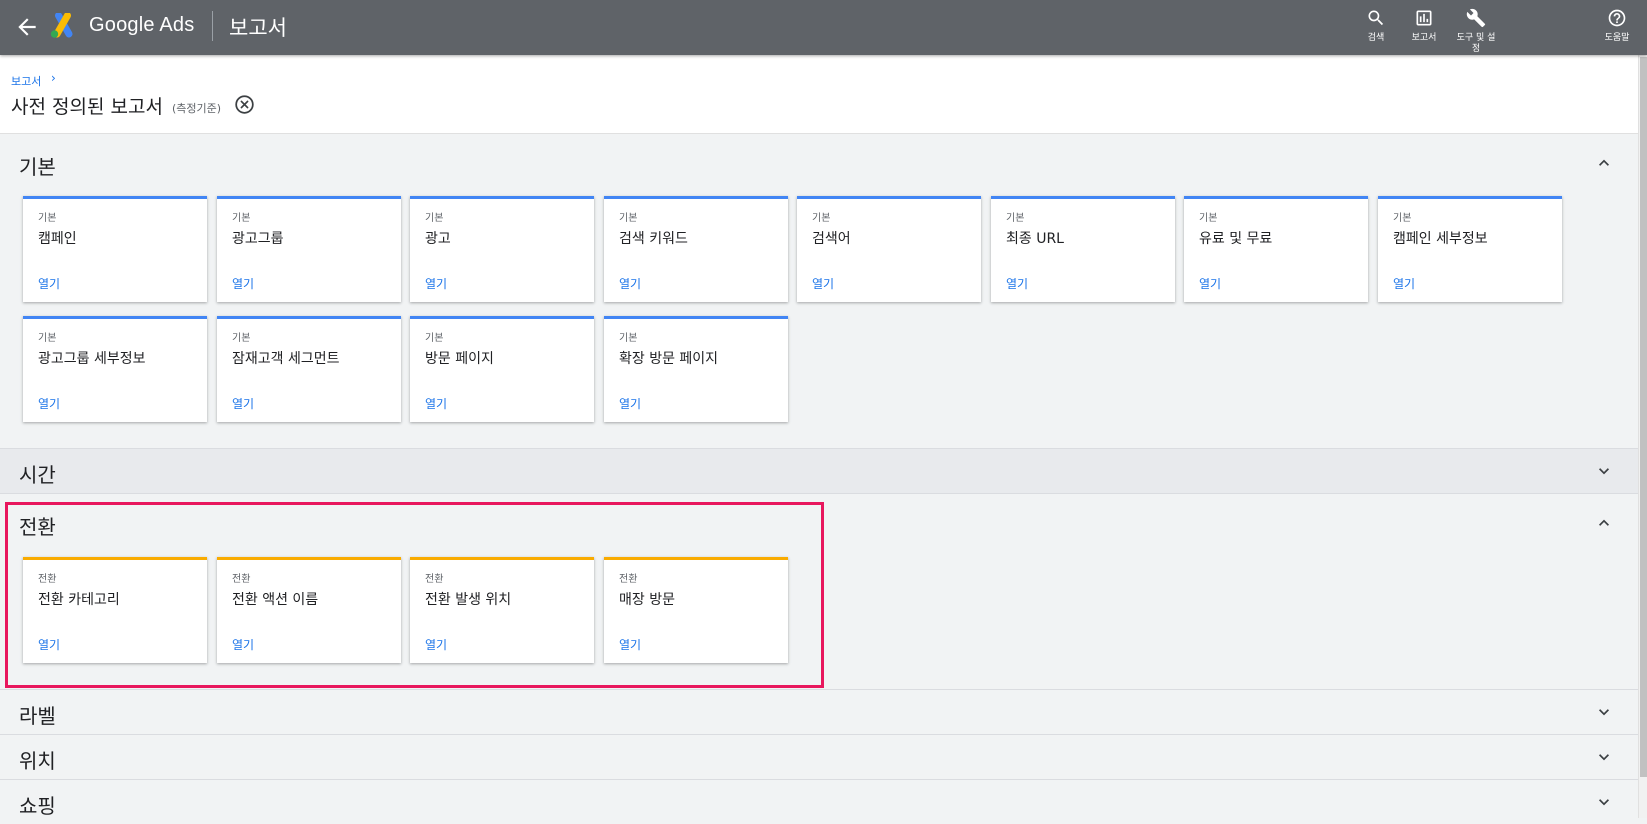  I want to click on report-card-conversion-category: 전환 전환 카테고리 열기, so click(115, 610).